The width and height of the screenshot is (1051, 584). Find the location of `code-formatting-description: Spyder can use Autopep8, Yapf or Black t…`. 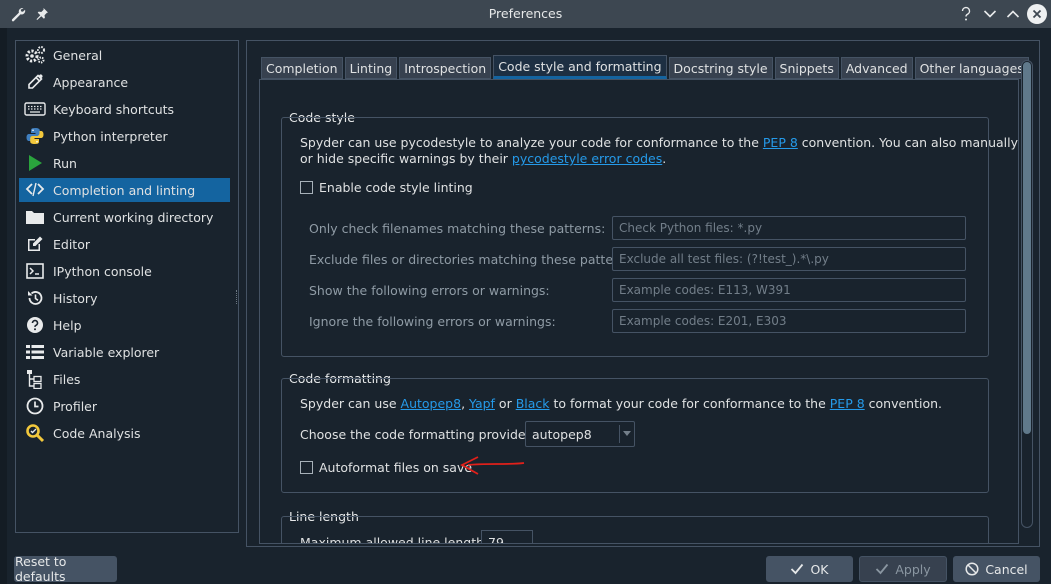

code-formatting-description: Spyder can use Autopep8, Yapf or Black t… is located at coordinates (621, 403).